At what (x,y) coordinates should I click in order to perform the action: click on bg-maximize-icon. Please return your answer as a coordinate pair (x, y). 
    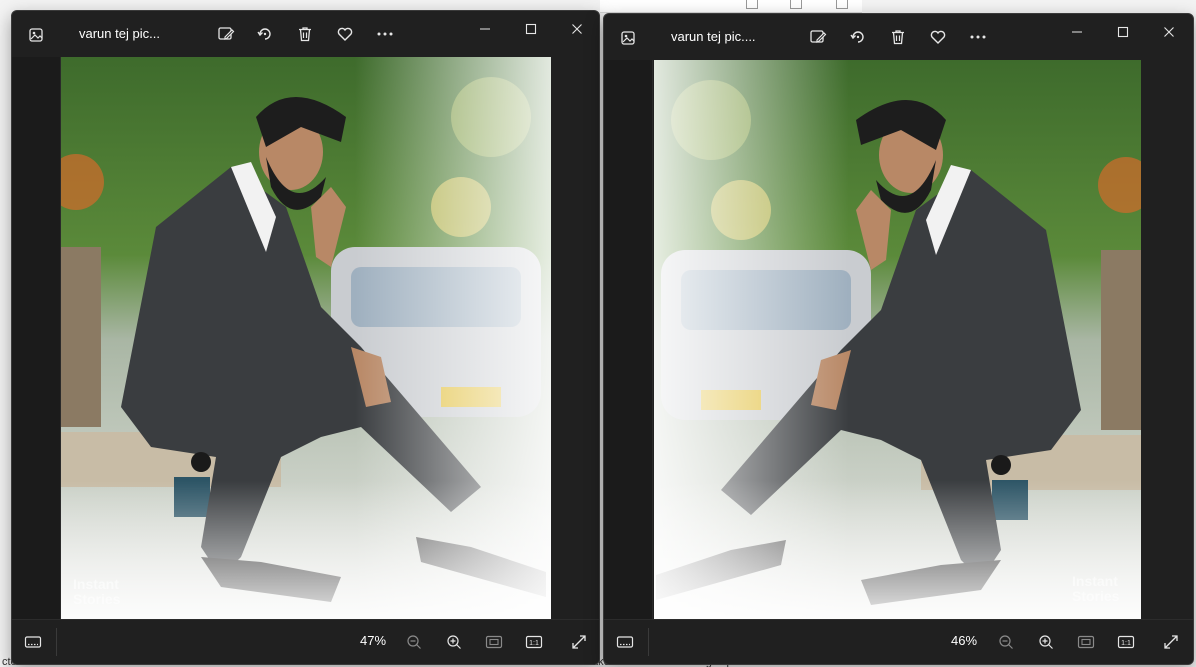
    Looking at the image, I should click on (796, 4).